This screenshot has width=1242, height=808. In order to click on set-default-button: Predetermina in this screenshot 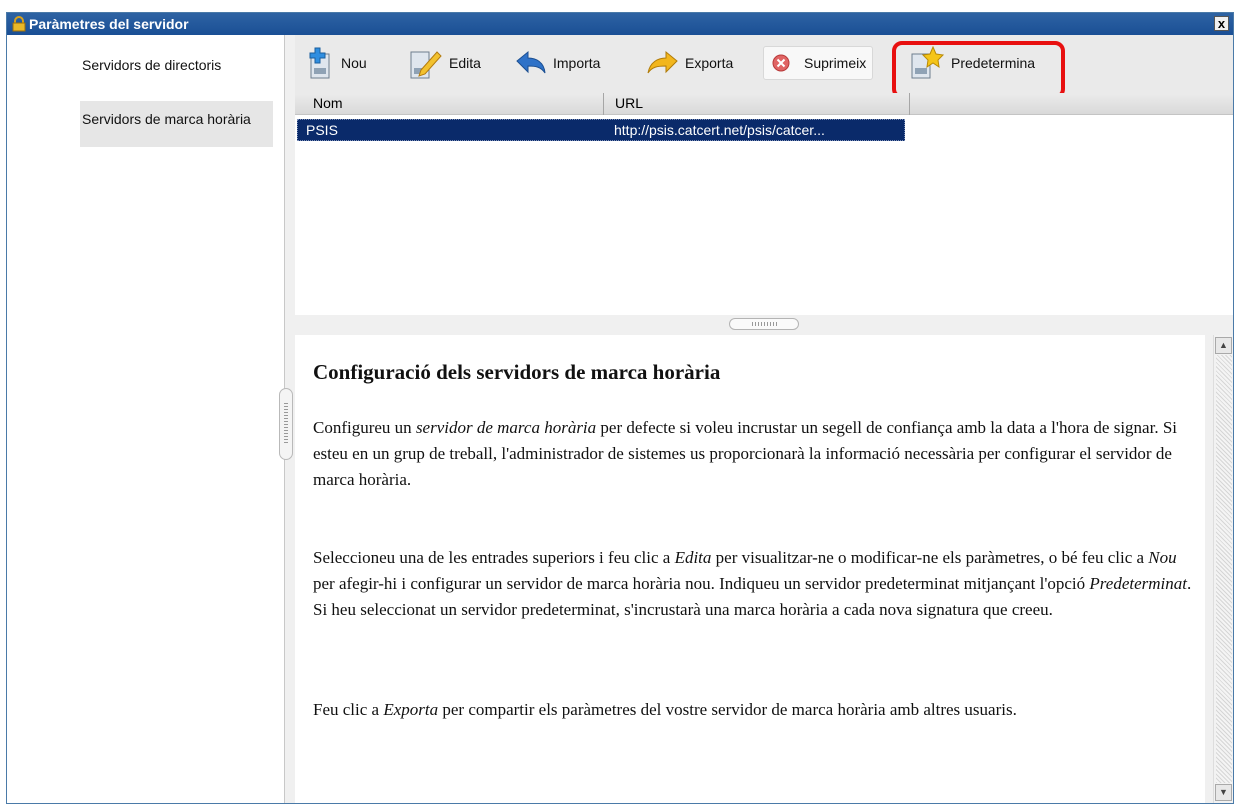, I will do `click(972, 63)`.